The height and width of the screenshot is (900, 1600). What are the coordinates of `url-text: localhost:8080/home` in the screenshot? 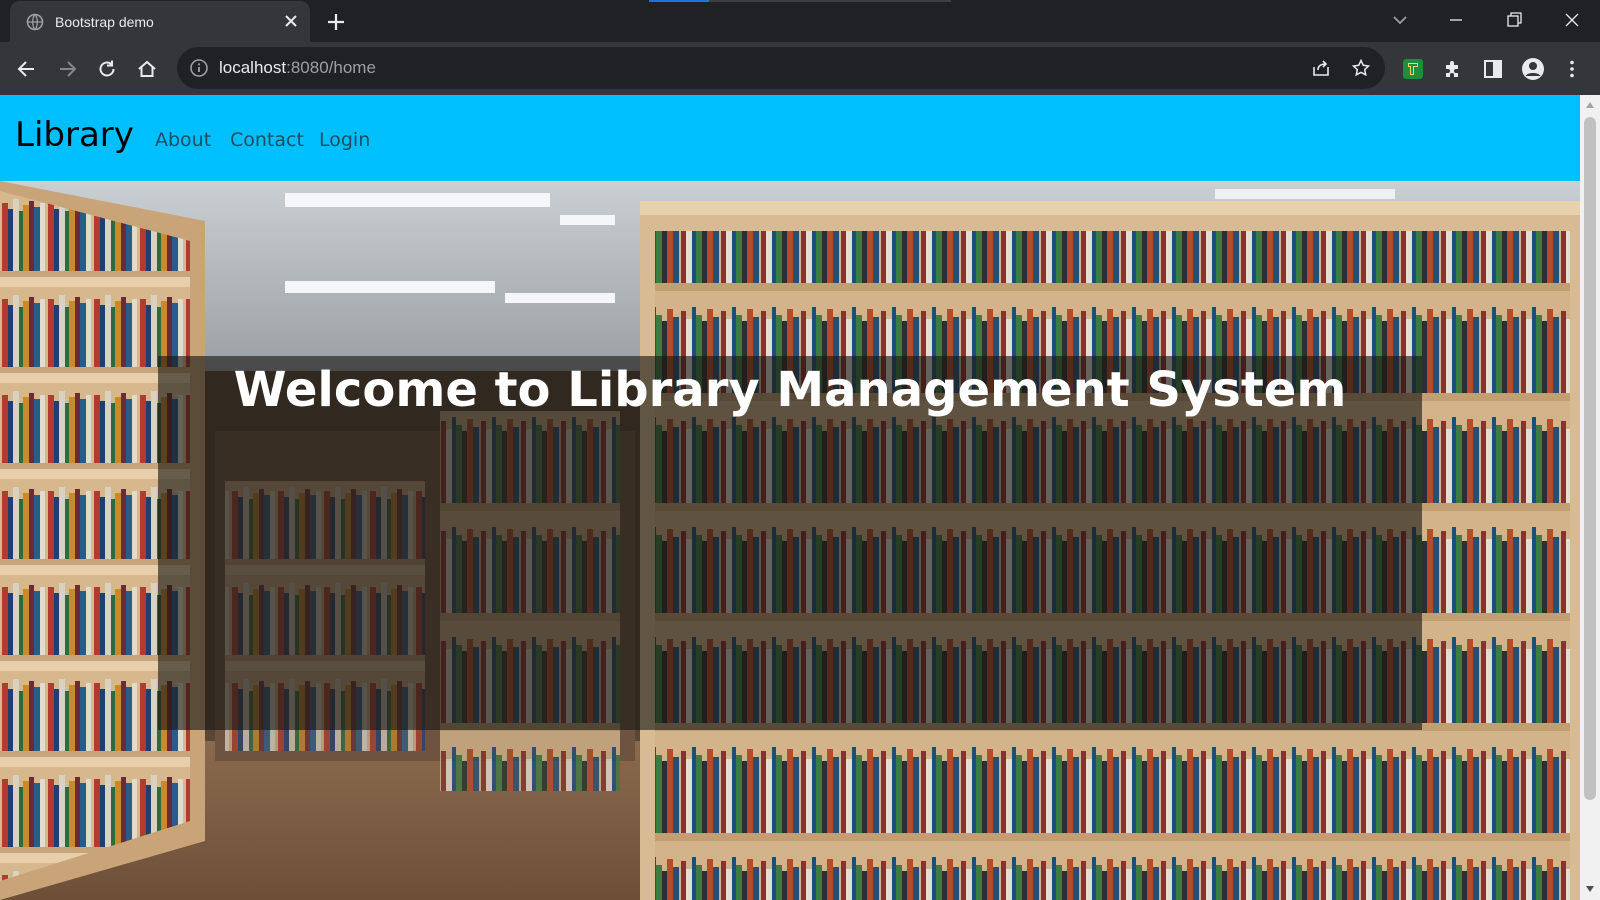 It's located at (297, 68).